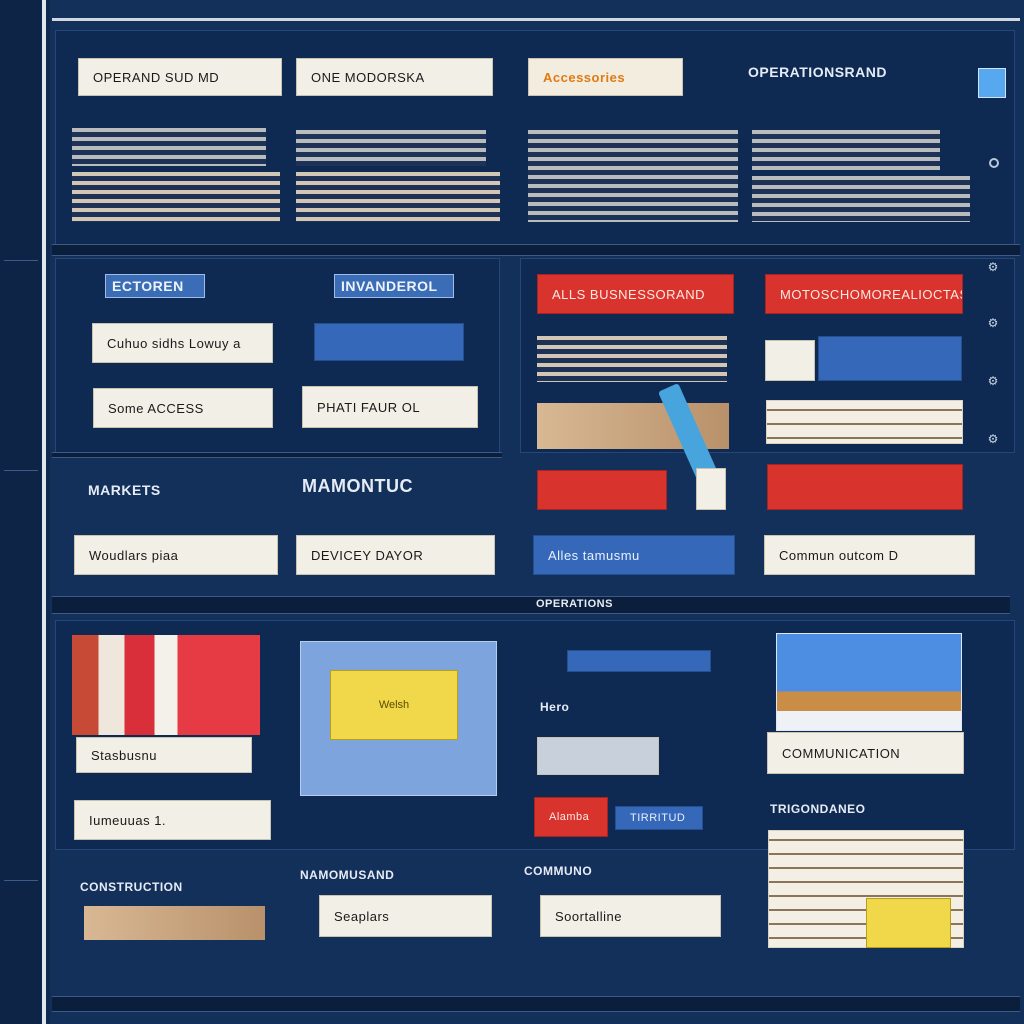 The width and height of the screenshot is (1024, 1024). What do you see at coordinates (180, 77) in the screenshot?
I see `label-card: OPERAND SUD MD` at bounding box center [180, 77].